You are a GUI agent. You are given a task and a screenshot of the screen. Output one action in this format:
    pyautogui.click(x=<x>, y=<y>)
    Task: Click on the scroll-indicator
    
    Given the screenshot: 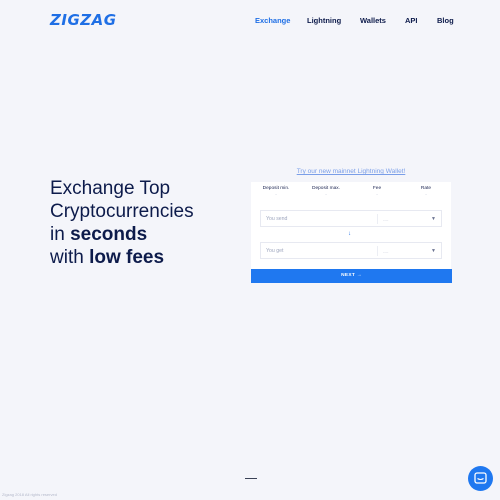 What is the action you would take?
    pyautogui.click(x=251, y=478)
    